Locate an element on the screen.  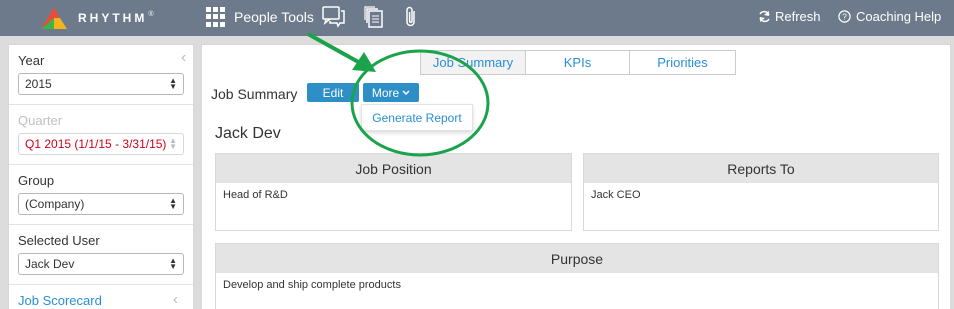
year-label: Year is located at coordinates (31, 60).